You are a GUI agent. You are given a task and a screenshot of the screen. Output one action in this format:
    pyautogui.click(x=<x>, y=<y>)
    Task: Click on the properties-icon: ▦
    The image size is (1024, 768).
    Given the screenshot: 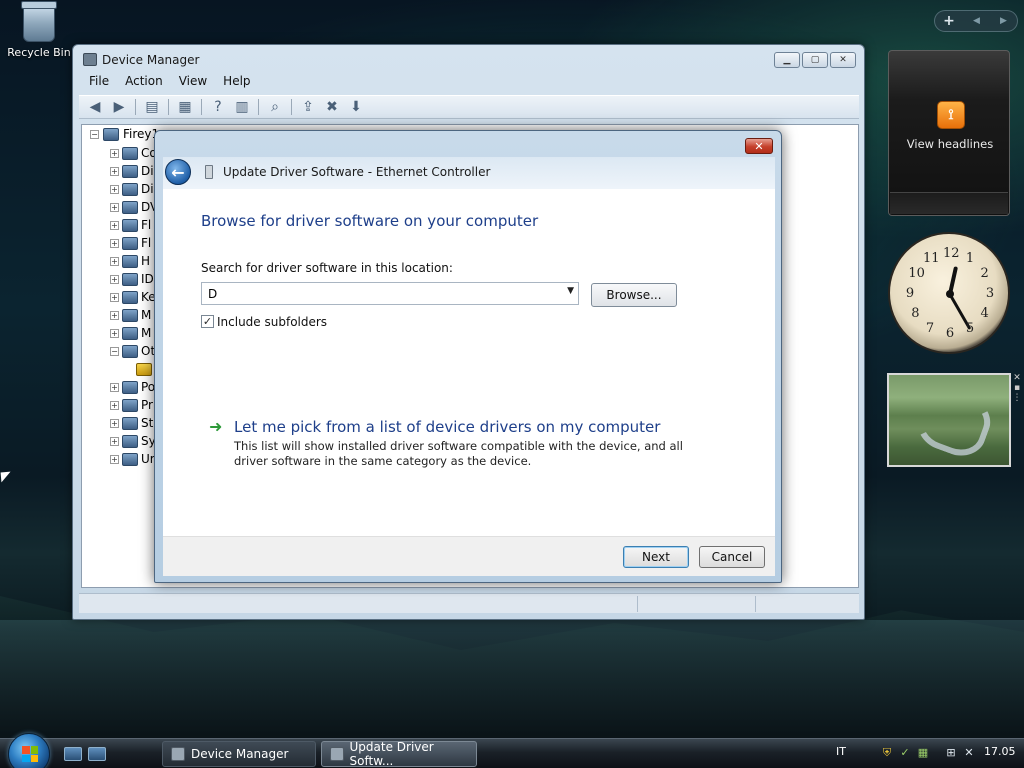 What is the action you would take?
    pyautogui.click(x=185, y=107)
    